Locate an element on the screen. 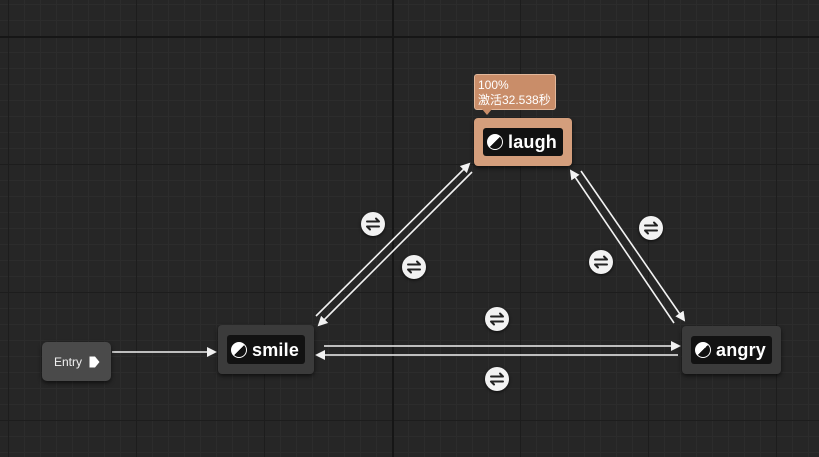 This screenshot has height=457, width=819. state-node-angry: angry is located at coordinates (731, 350).